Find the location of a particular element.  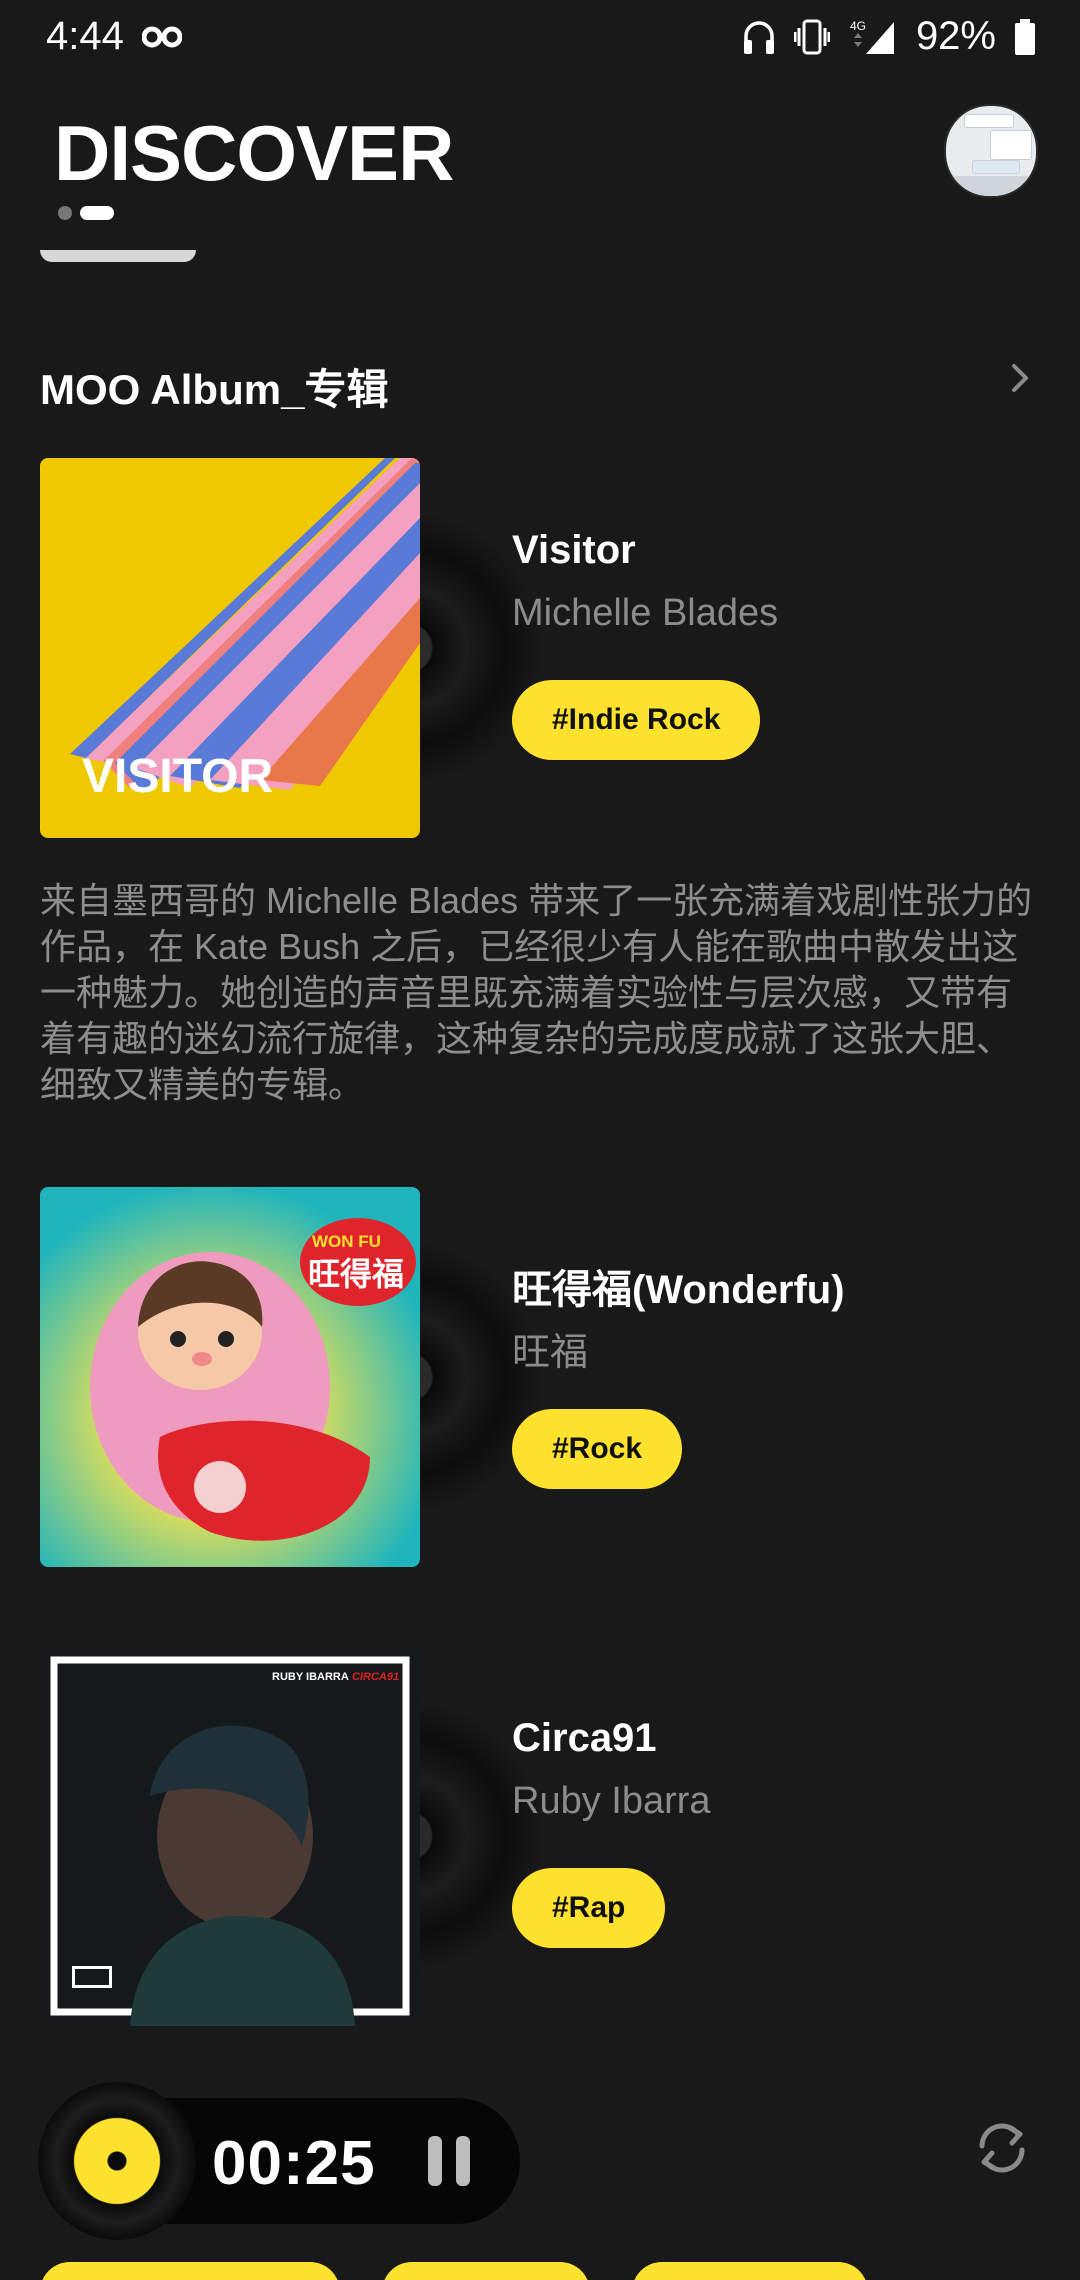

carousel-card-edge is located at coordinates (118, 256).